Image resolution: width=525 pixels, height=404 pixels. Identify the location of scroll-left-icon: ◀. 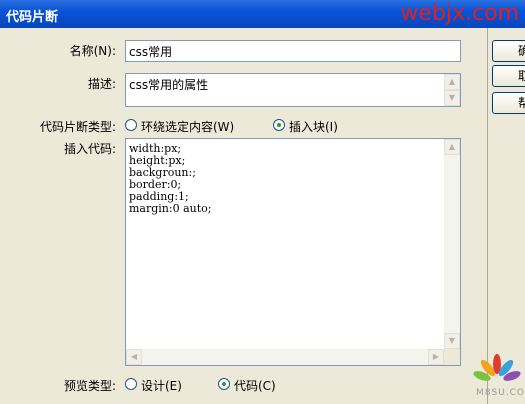
(134, 357).